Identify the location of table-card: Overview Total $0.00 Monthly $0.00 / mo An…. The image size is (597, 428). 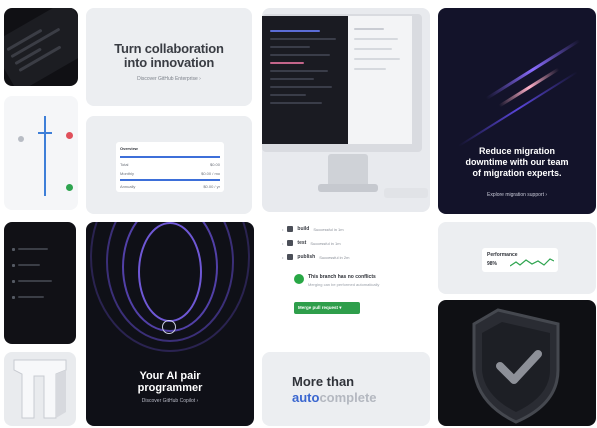
(170, 167).